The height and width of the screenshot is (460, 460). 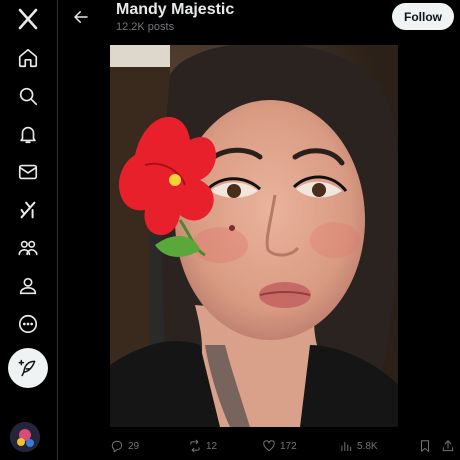 I want to click on compose-post-button, so click(x=28, y=368).